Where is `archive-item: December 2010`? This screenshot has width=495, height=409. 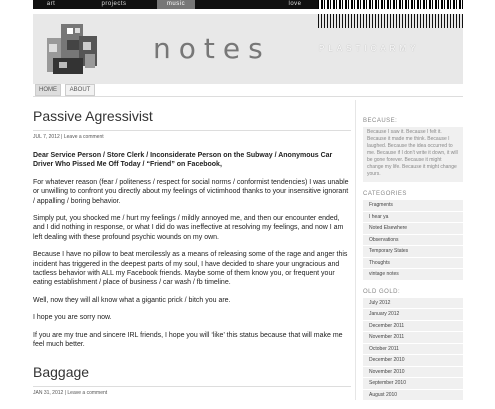
archive-item: December 2010 is located at coordinates (413, 361).